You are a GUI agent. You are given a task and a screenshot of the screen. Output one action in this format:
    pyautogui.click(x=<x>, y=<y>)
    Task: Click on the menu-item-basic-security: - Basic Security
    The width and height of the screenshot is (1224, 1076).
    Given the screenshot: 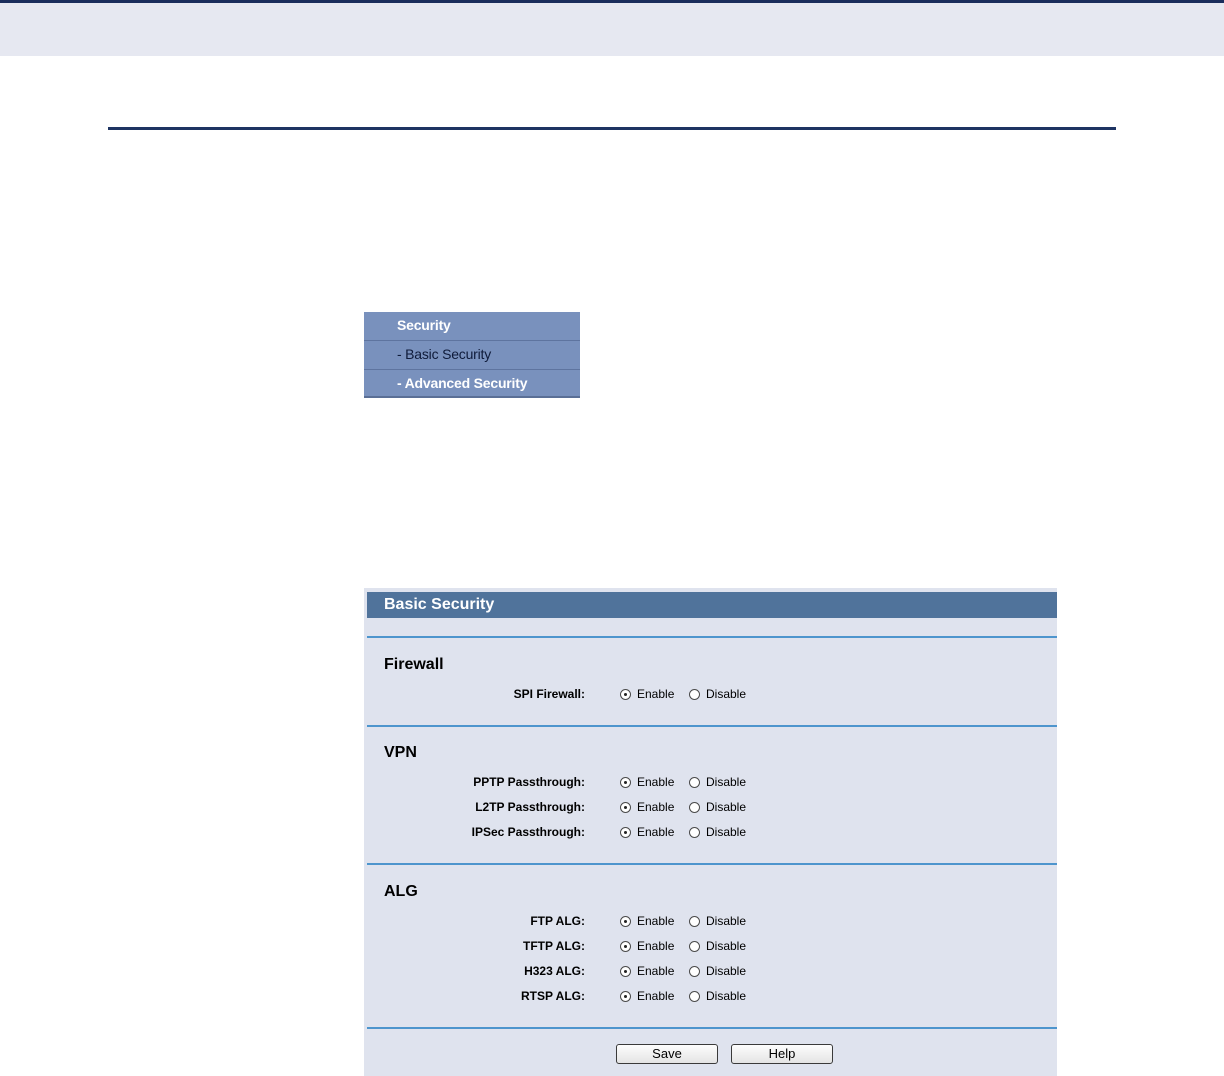 What is the action you would take?
    pyautogui.click(x=472, y=355)
    